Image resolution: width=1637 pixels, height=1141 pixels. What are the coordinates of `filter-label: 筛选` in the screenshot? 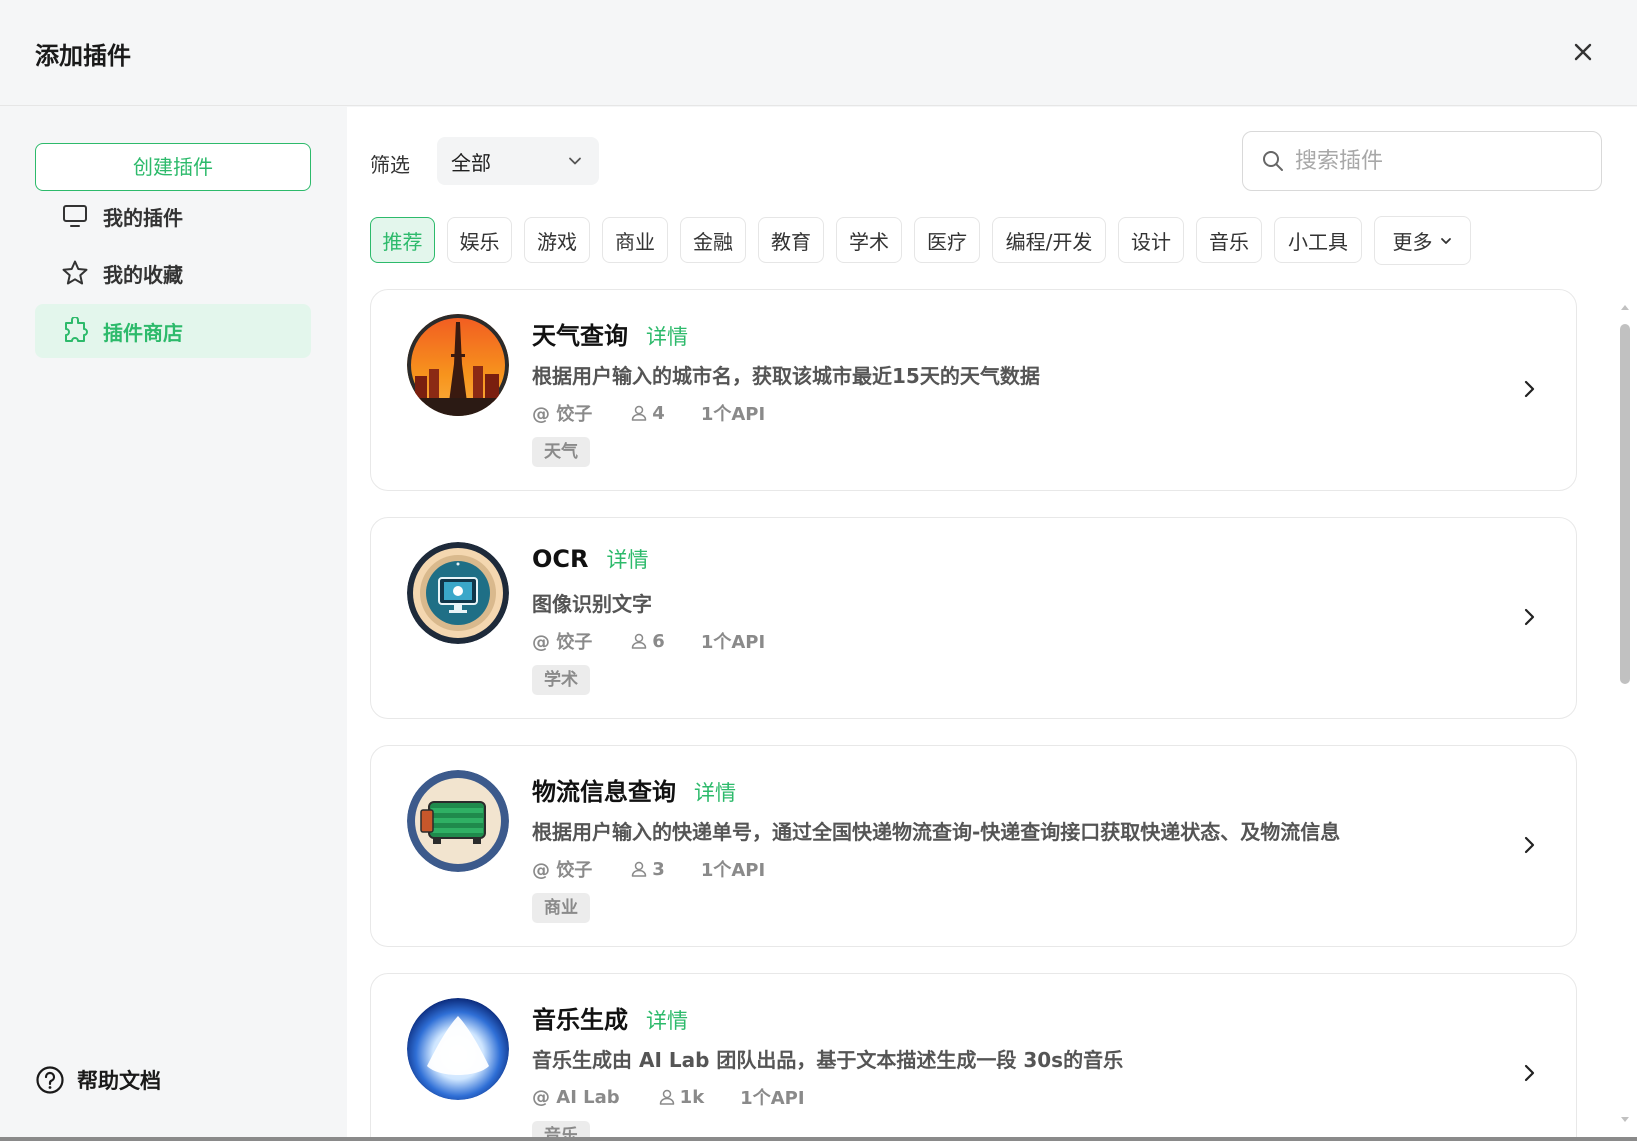 It's located at (390, 165).